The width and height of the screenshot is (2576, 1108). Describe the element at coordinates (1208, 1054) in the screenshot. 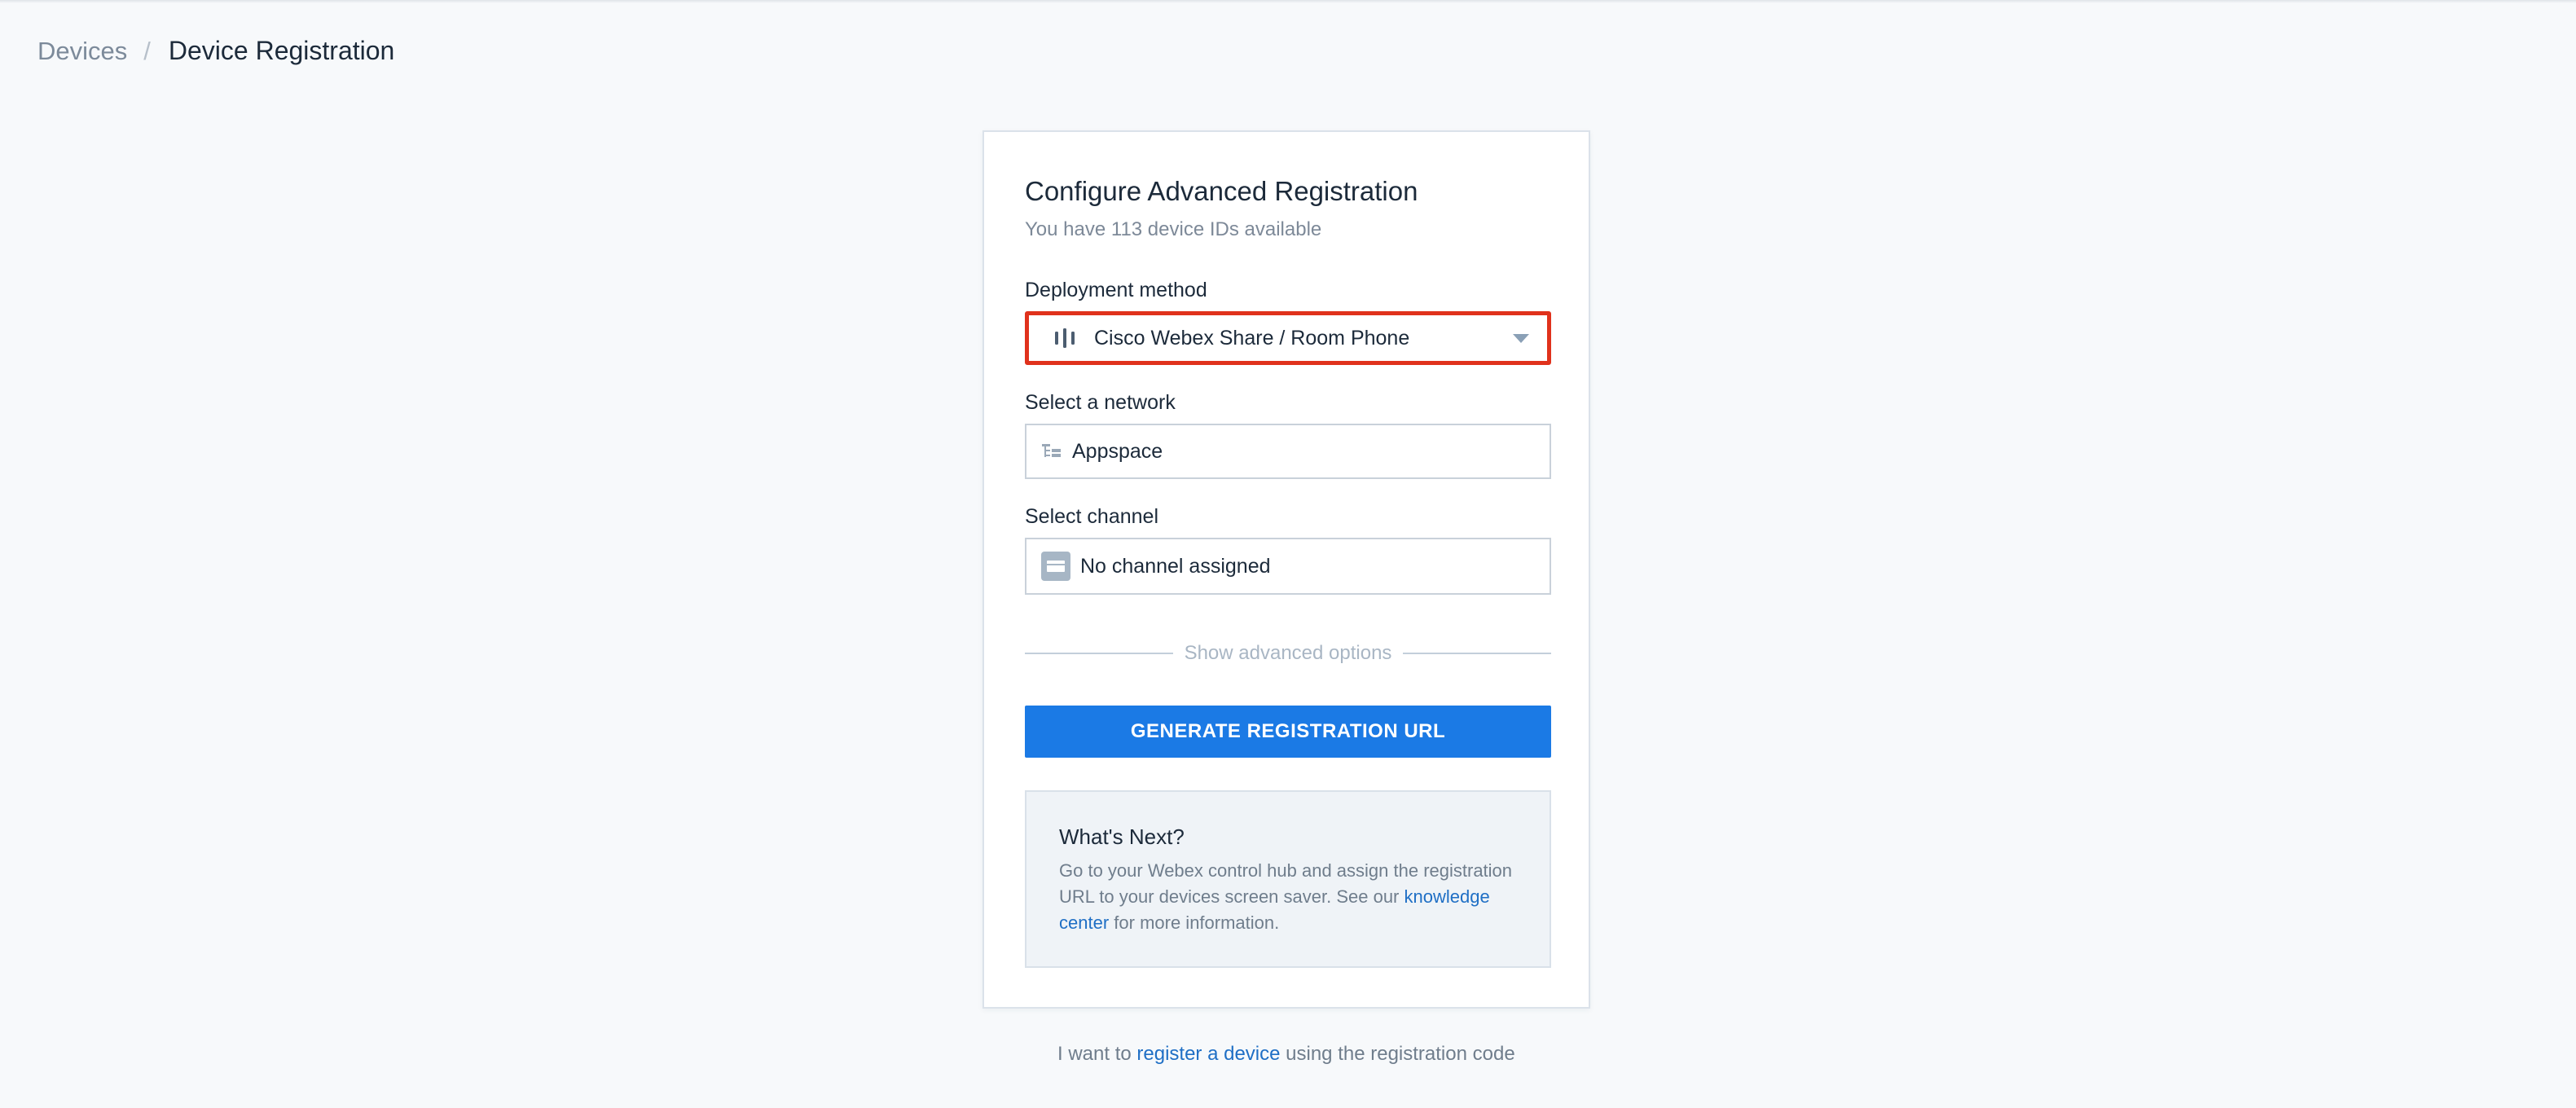

I see `register-device-link: register a device` at that location.